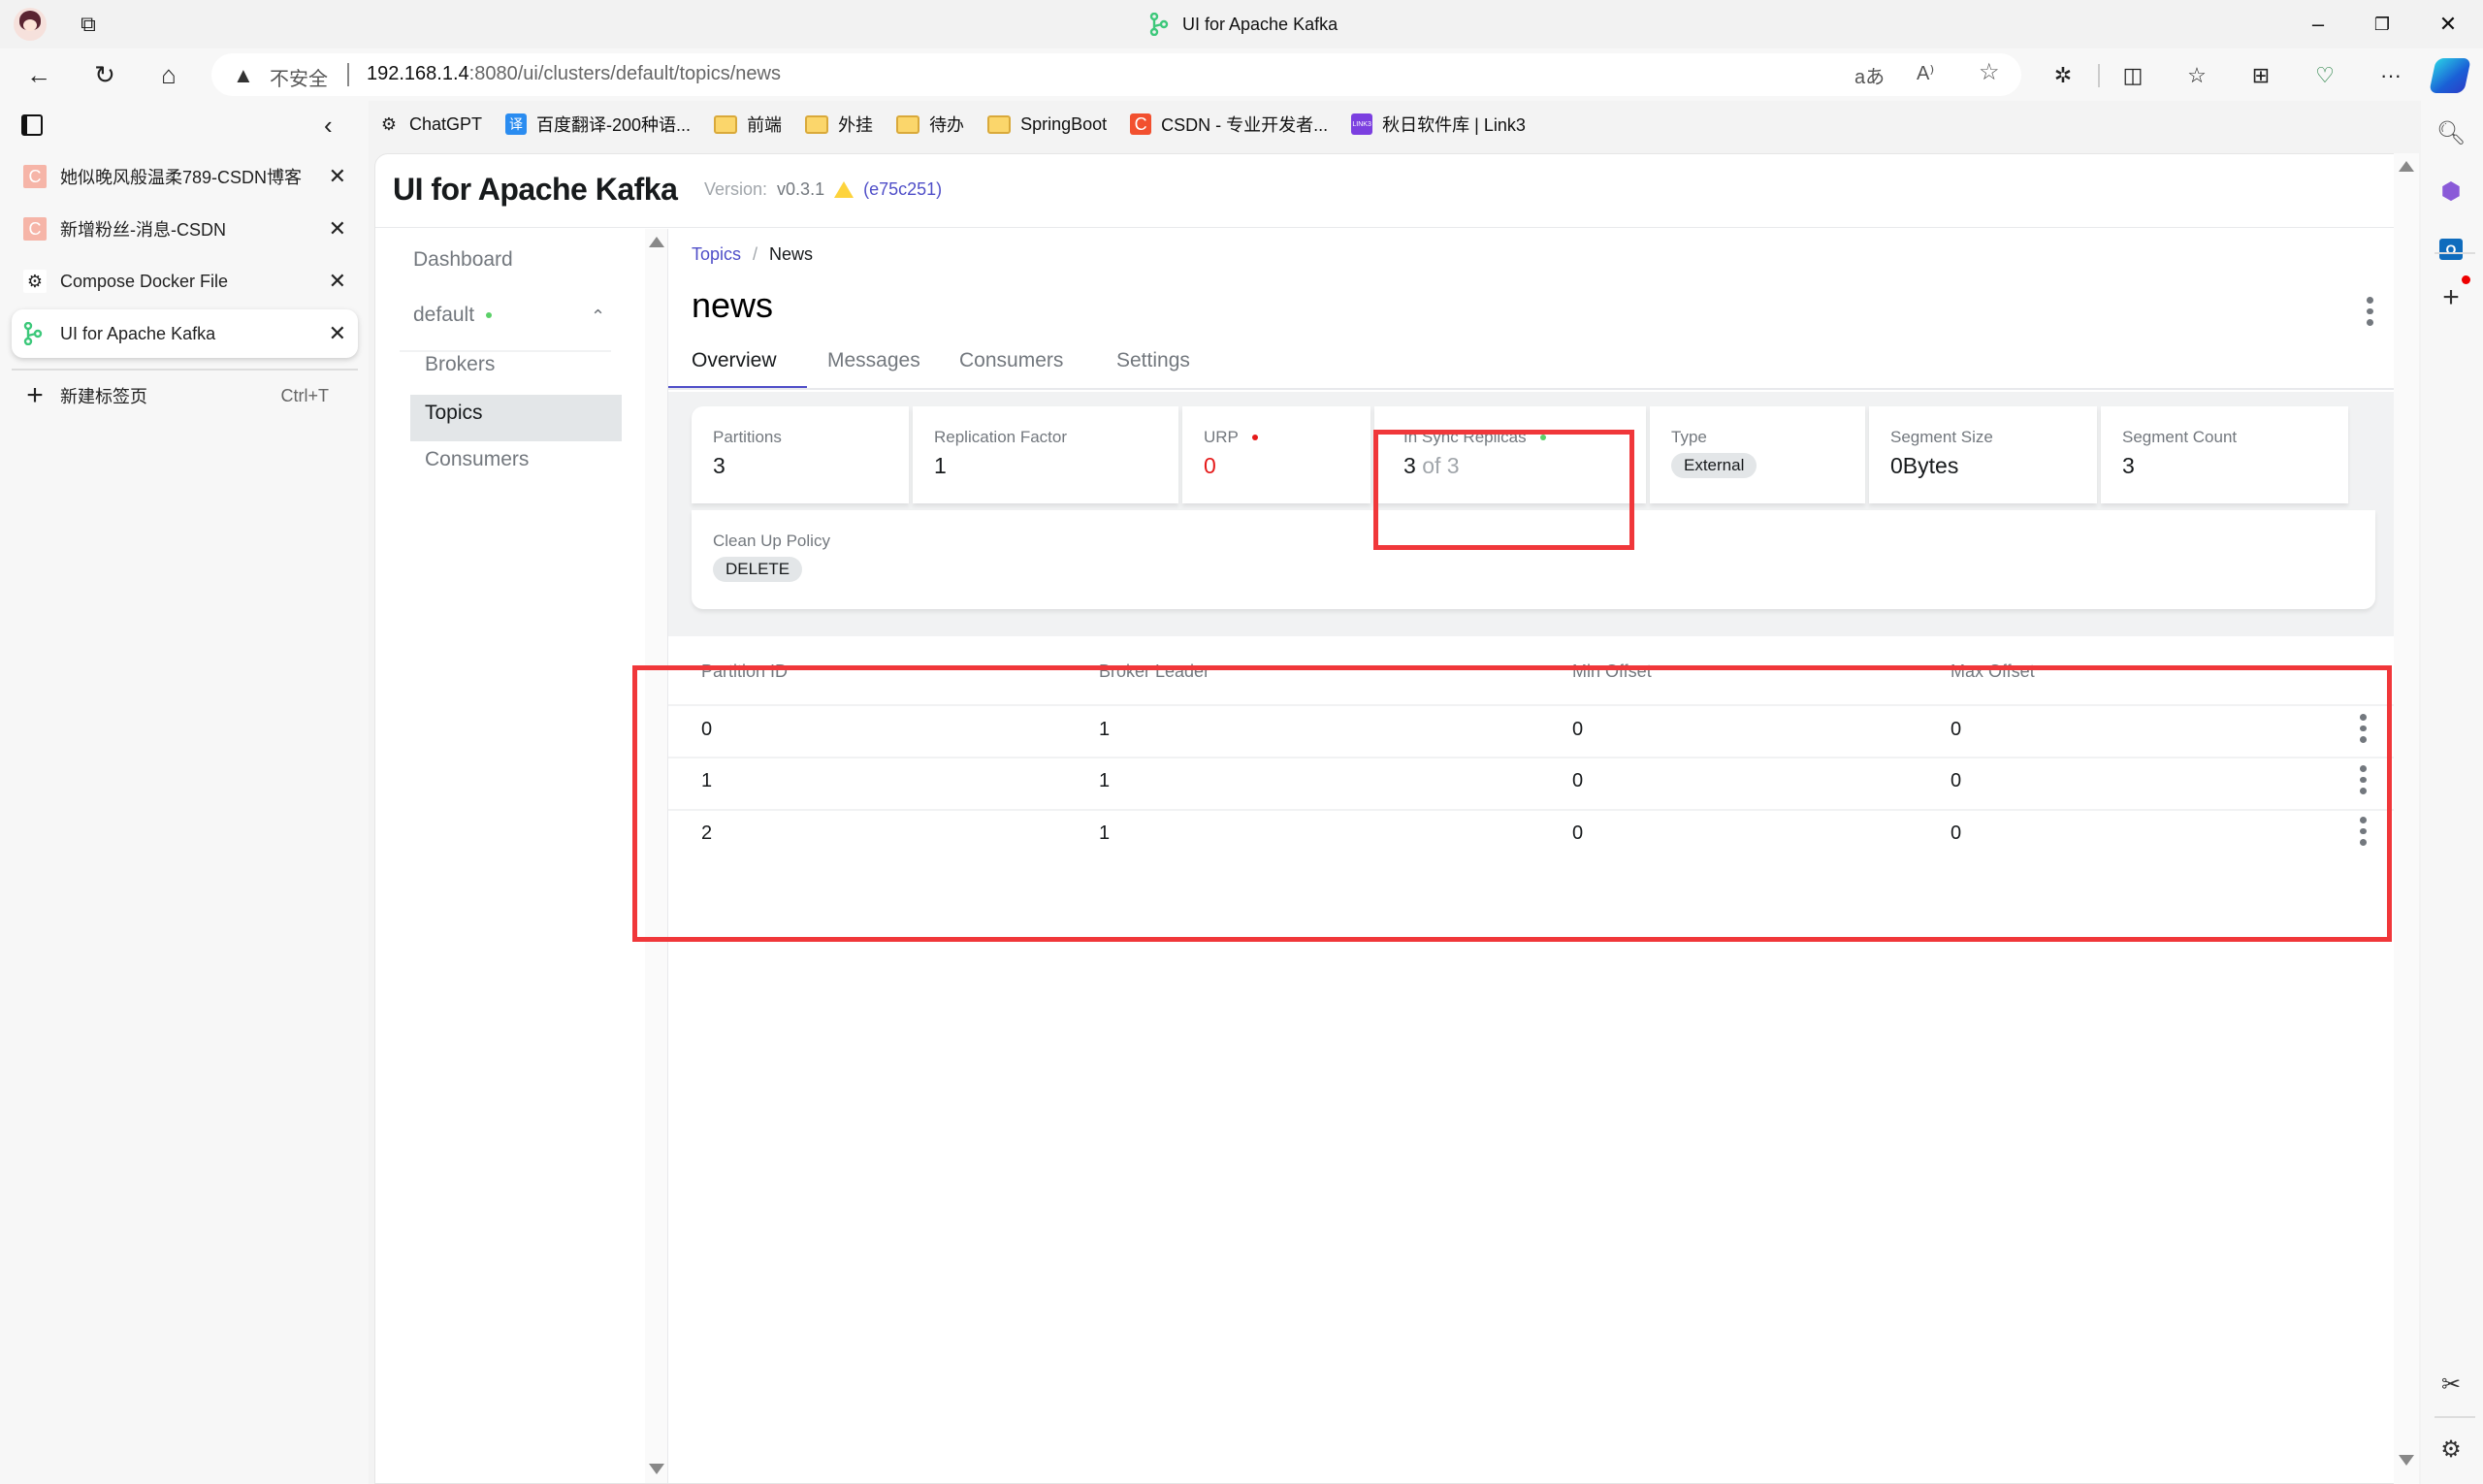 The image size is (2483, 1484). What do you see at coordinates (2451, 297) in the screenshot?
I see `add-sidebar-app-icon: +` at bounding box center [2451, 297].